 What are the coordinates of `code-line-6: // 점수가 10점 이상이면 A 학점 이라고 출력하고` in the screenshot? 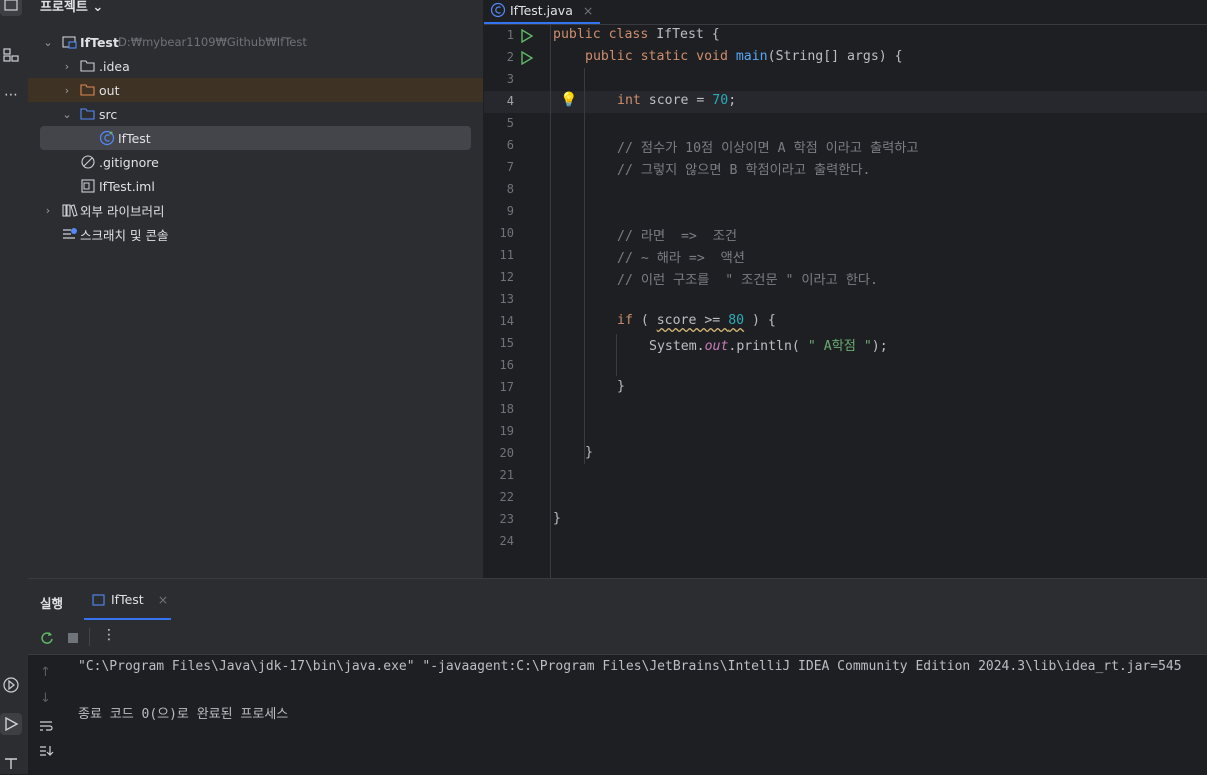 It's located at (768, 148).